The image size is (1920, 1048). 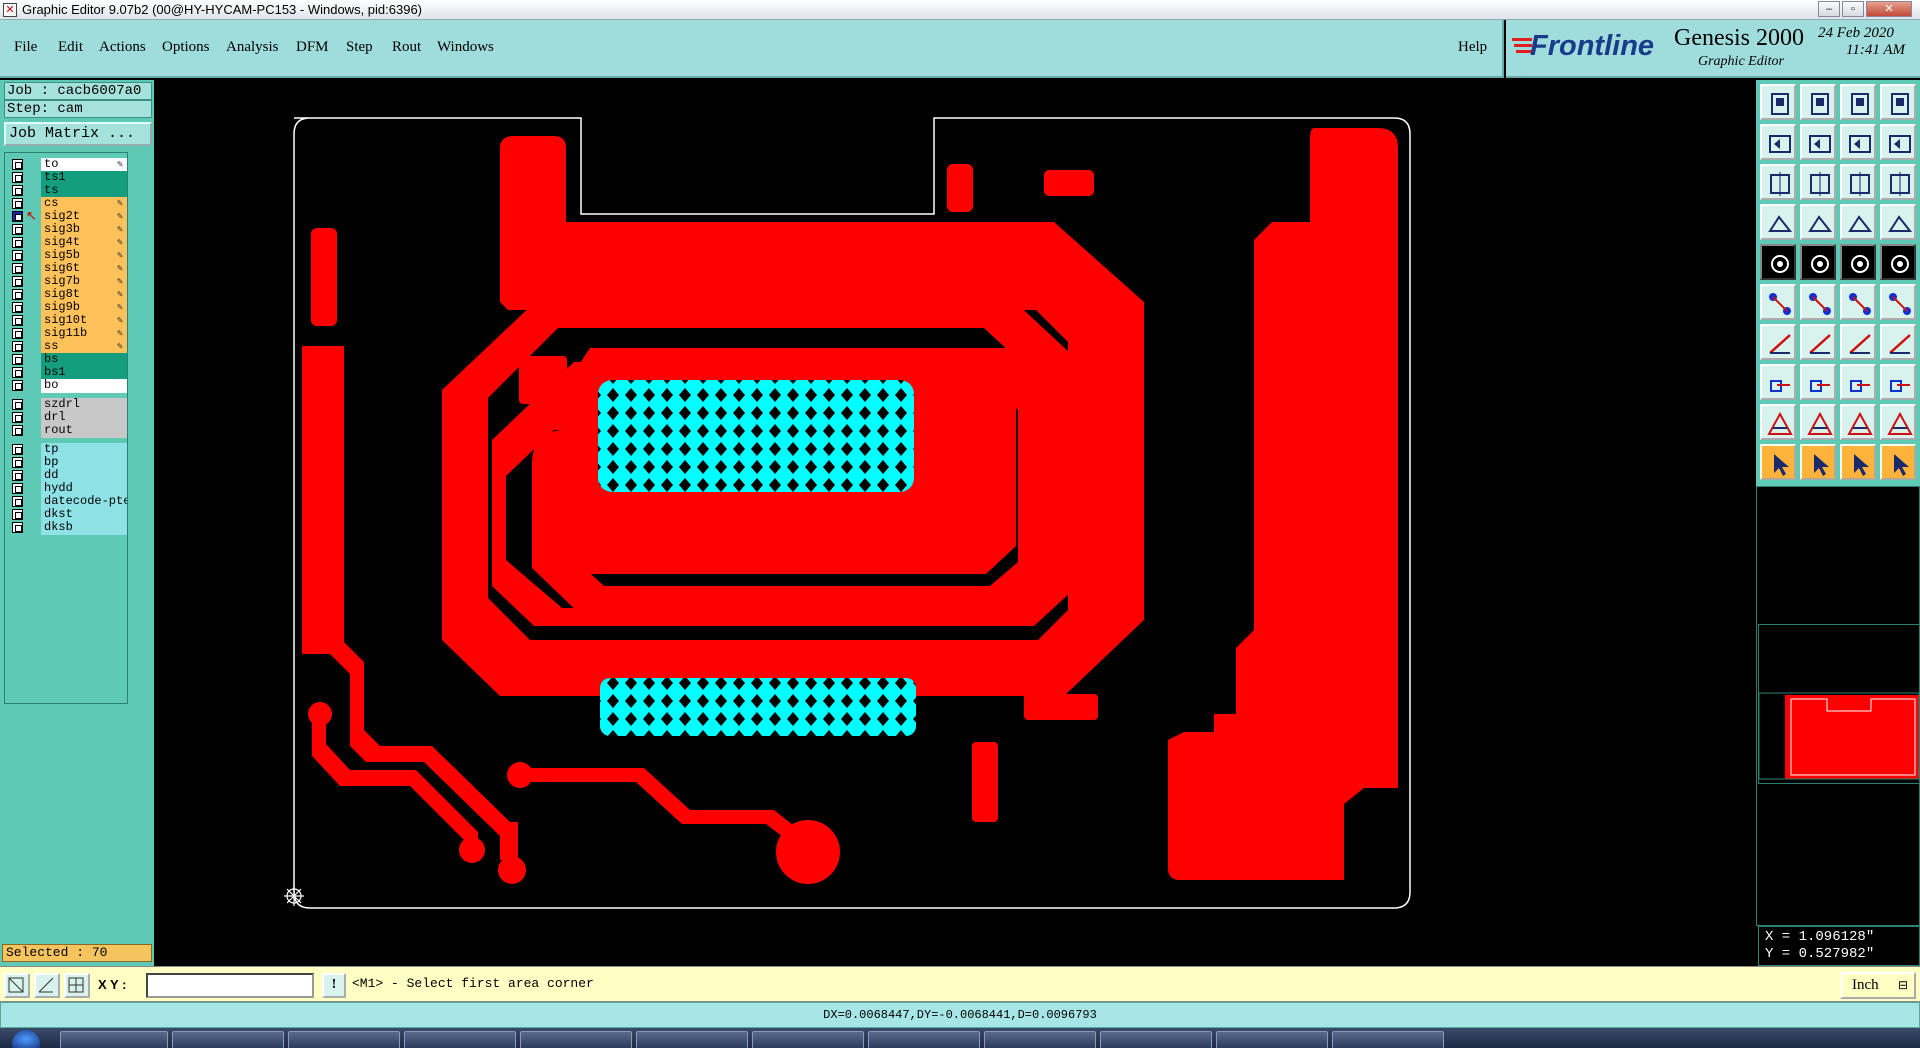 I want to click on mirror-button, so click(x=1858, y=142).